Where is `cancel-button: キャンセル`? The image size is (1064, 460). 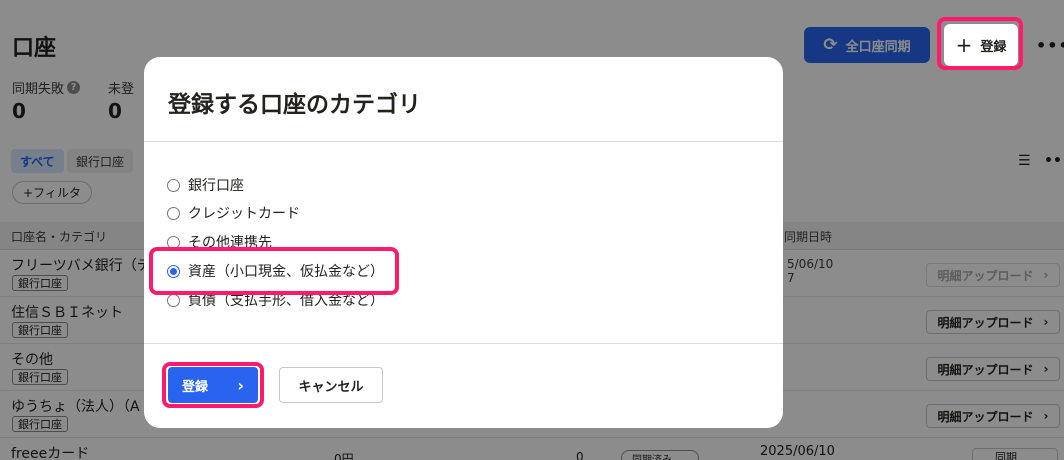 cancel-button: キャンセル is located at coordinates (331, 385).